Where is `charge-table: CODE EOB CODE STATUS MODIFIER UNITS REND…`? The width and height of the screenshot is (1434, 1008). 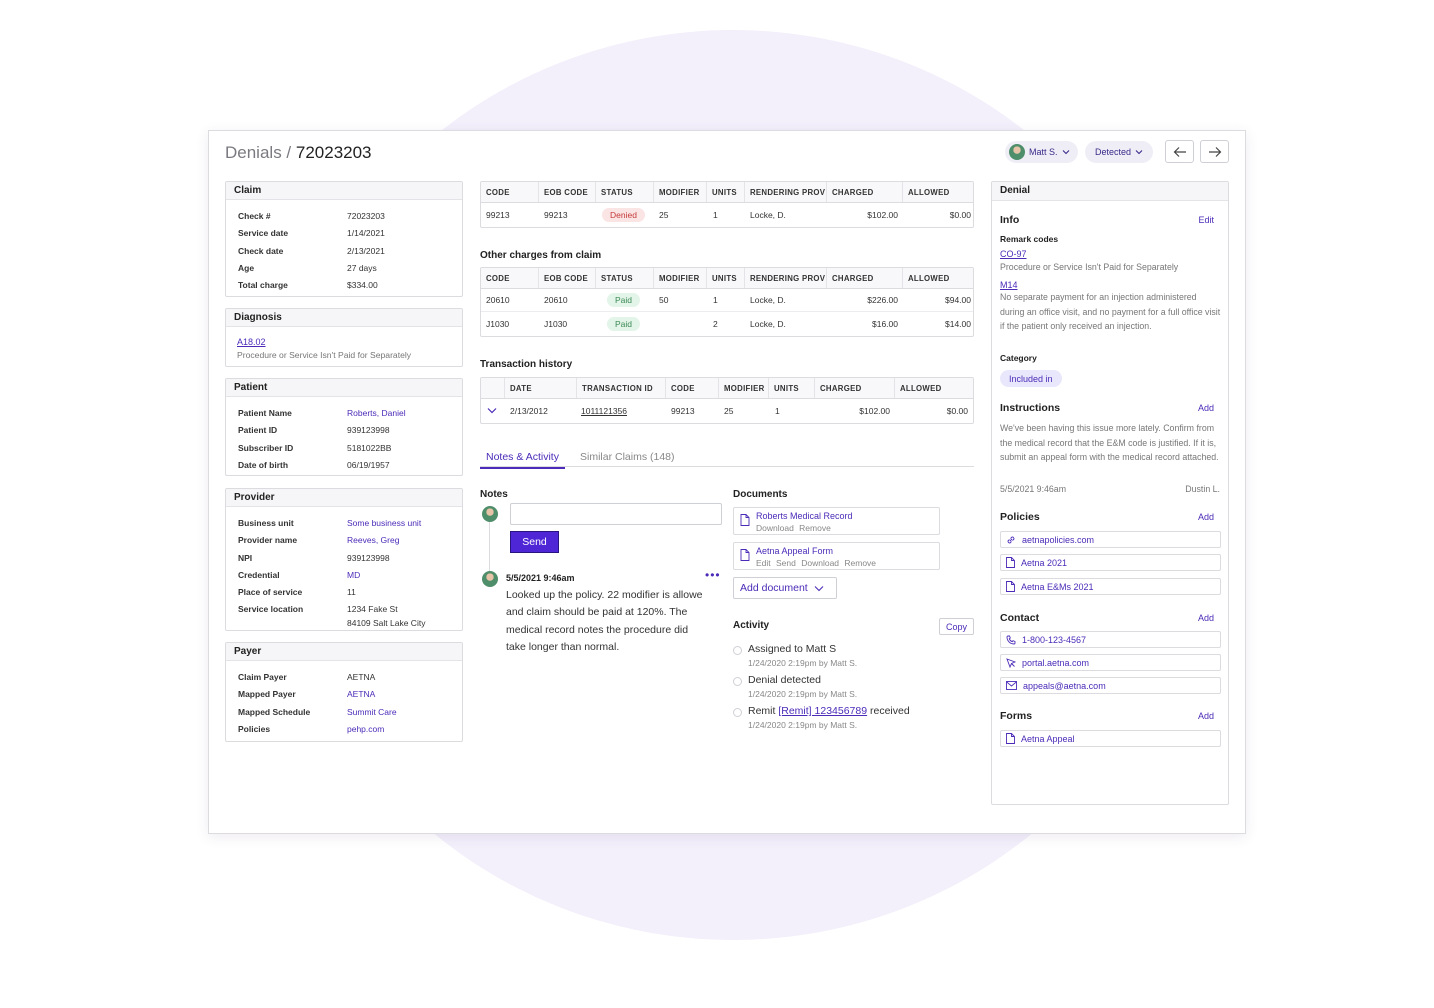
charge-table: CODE EOB CODE STATUS MODIFIER UNITS REND… is located at coordinates (727, 204).